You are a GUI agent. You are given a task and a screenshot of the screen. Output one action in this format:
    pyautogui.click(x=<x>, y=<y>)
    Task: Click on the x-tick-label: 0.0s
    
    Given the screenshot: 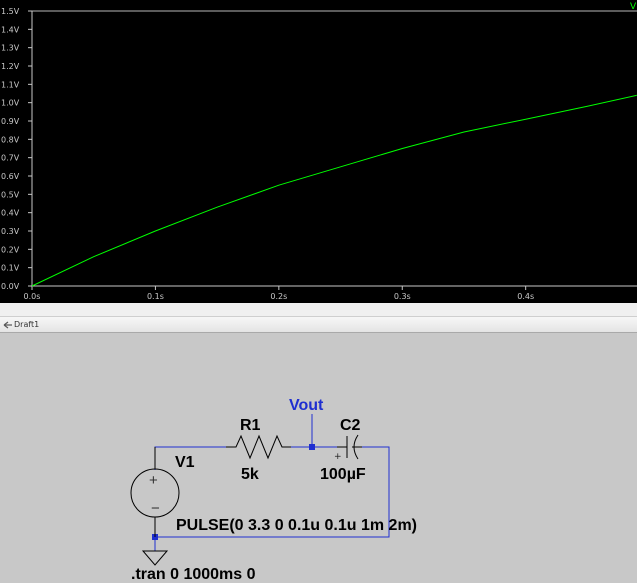 What is the action you would take?
    pyautogui.click(x=32, y=296)
    